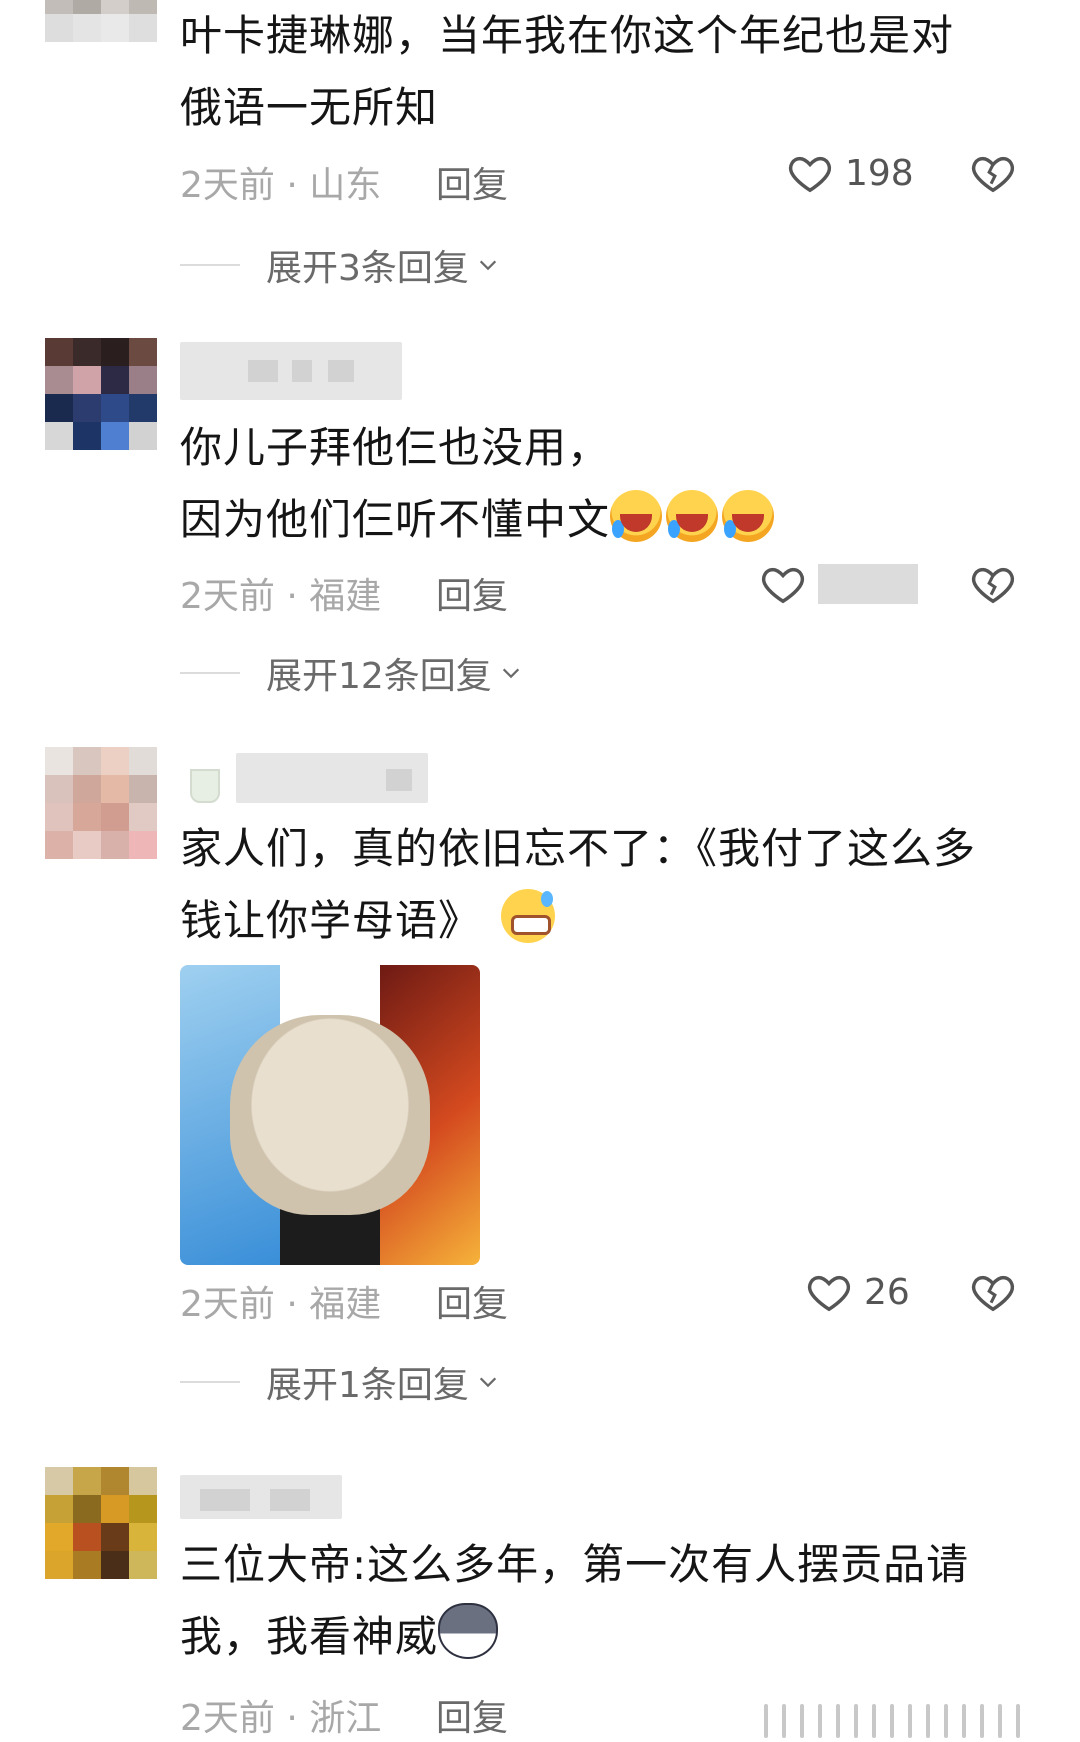  What do you see at coordinates (309, 107) in the screenshot?
I see `comment-text-line: 俄语一无所知` at bounding box center [309, 107].